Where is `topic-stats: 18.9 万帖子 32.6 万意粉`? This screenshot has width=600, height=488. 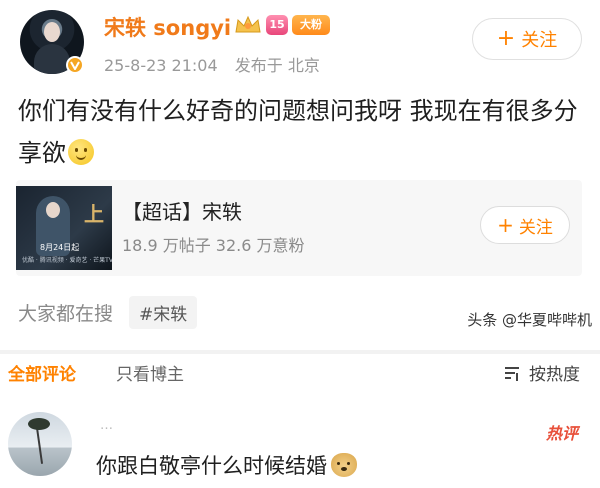
topic-stats: 18.9 万帖子 32.6 万意粉 is located at coordinates (213, 245).